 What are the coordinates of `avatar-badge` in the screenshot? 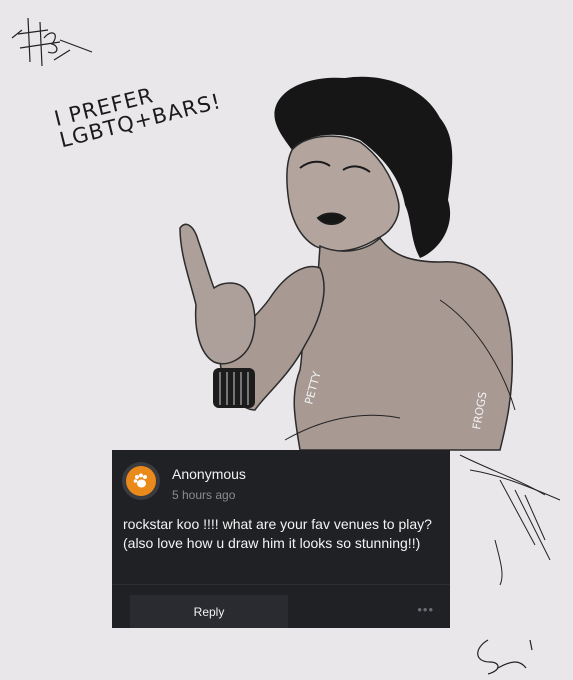 It's located at (141, 481).